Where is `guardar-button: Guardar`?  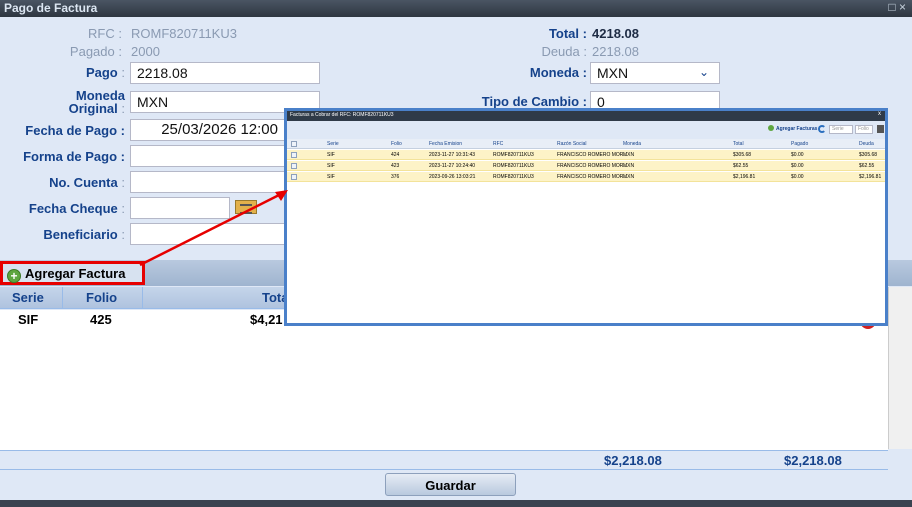
guardar-button: Guardar is located at coordinates (450, 484).